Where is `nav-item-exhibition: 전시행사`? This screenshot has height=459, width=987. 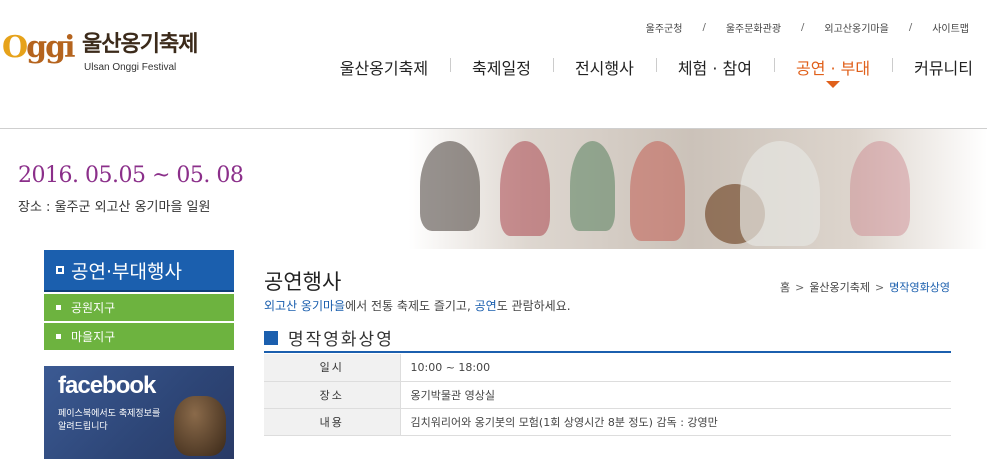
nav-item-exhibition: 전시행사 is located at coordinates (604, 67).